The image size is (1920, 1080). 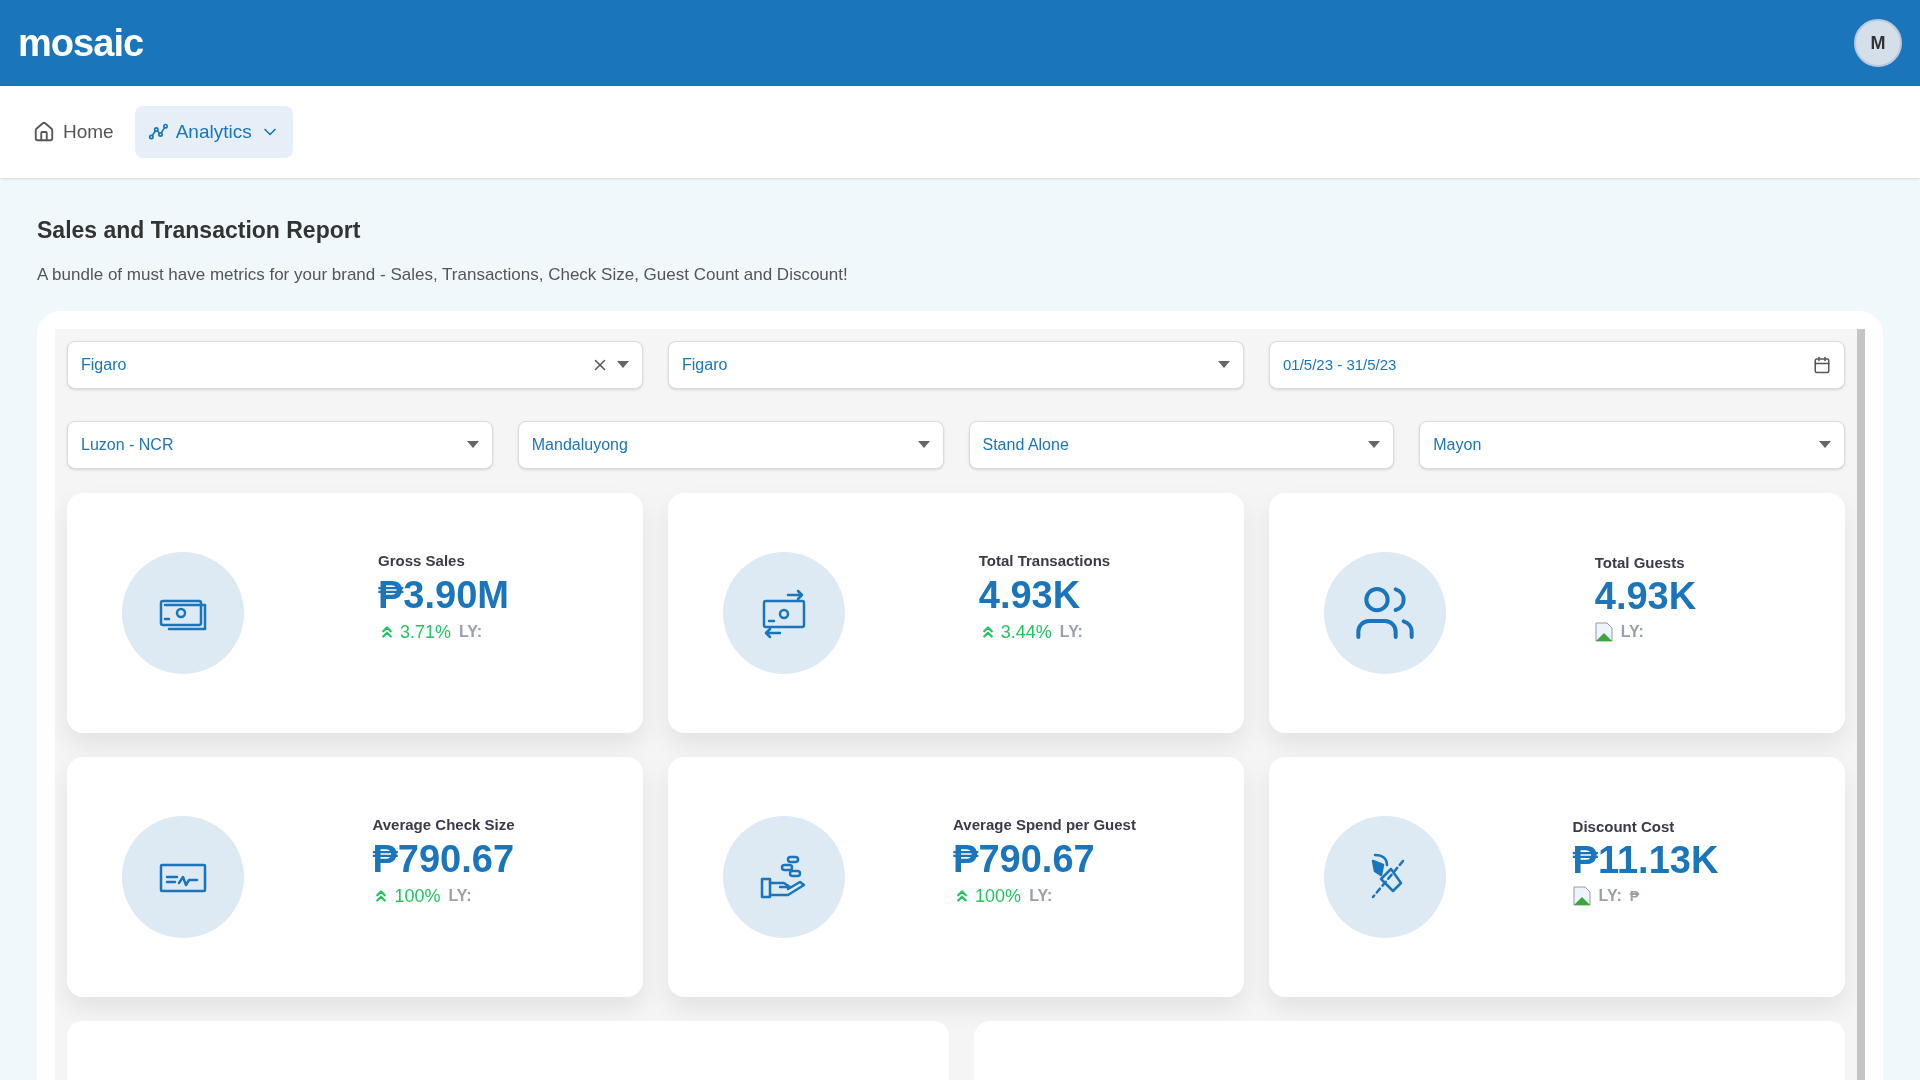 I want to click on select-field: Mayon, so click(x=1632, y=445).